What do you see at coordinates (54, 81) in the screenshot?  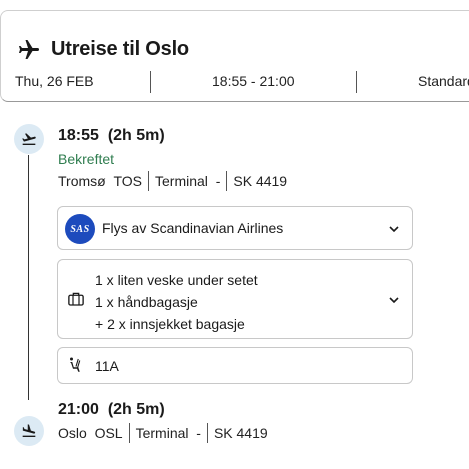 I see `flight-date: Thu, 26 FEB` at bounding box center [54, 81].